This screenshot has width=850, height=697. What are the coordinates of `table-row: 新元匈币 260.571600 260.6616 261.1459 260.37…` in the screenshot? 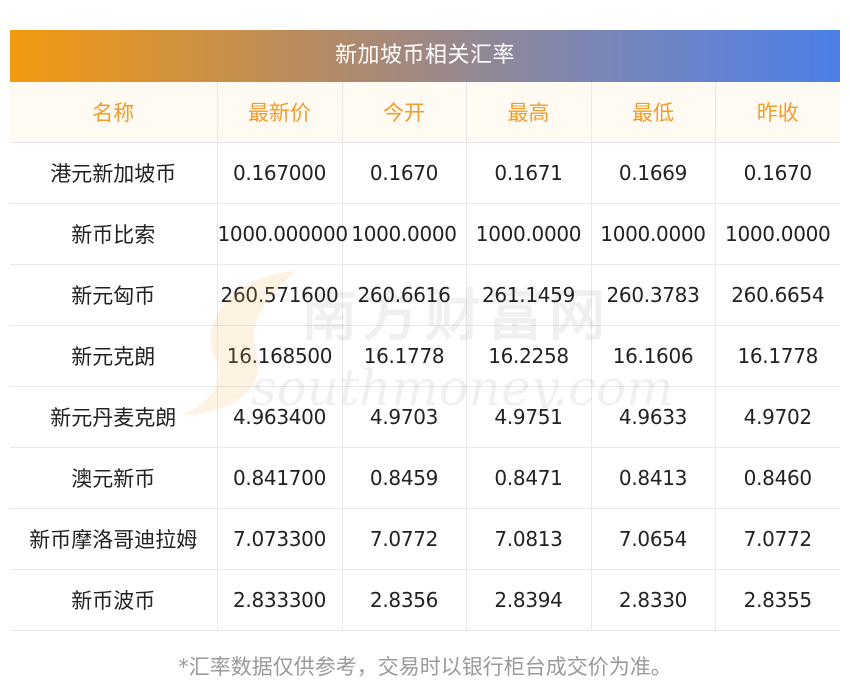 It's located at (425, 295).